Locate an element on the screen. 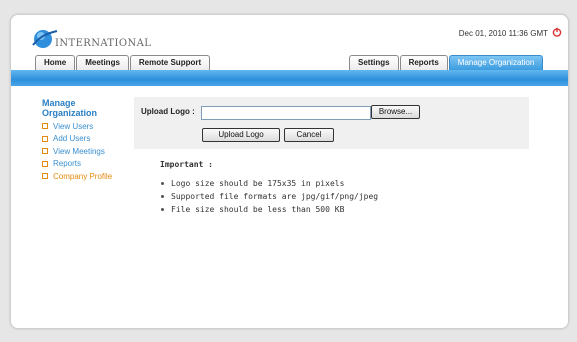 Image resolution: width=577 pixels, height=342 pixels. logo-file-input is located at coordinates (286, 113).